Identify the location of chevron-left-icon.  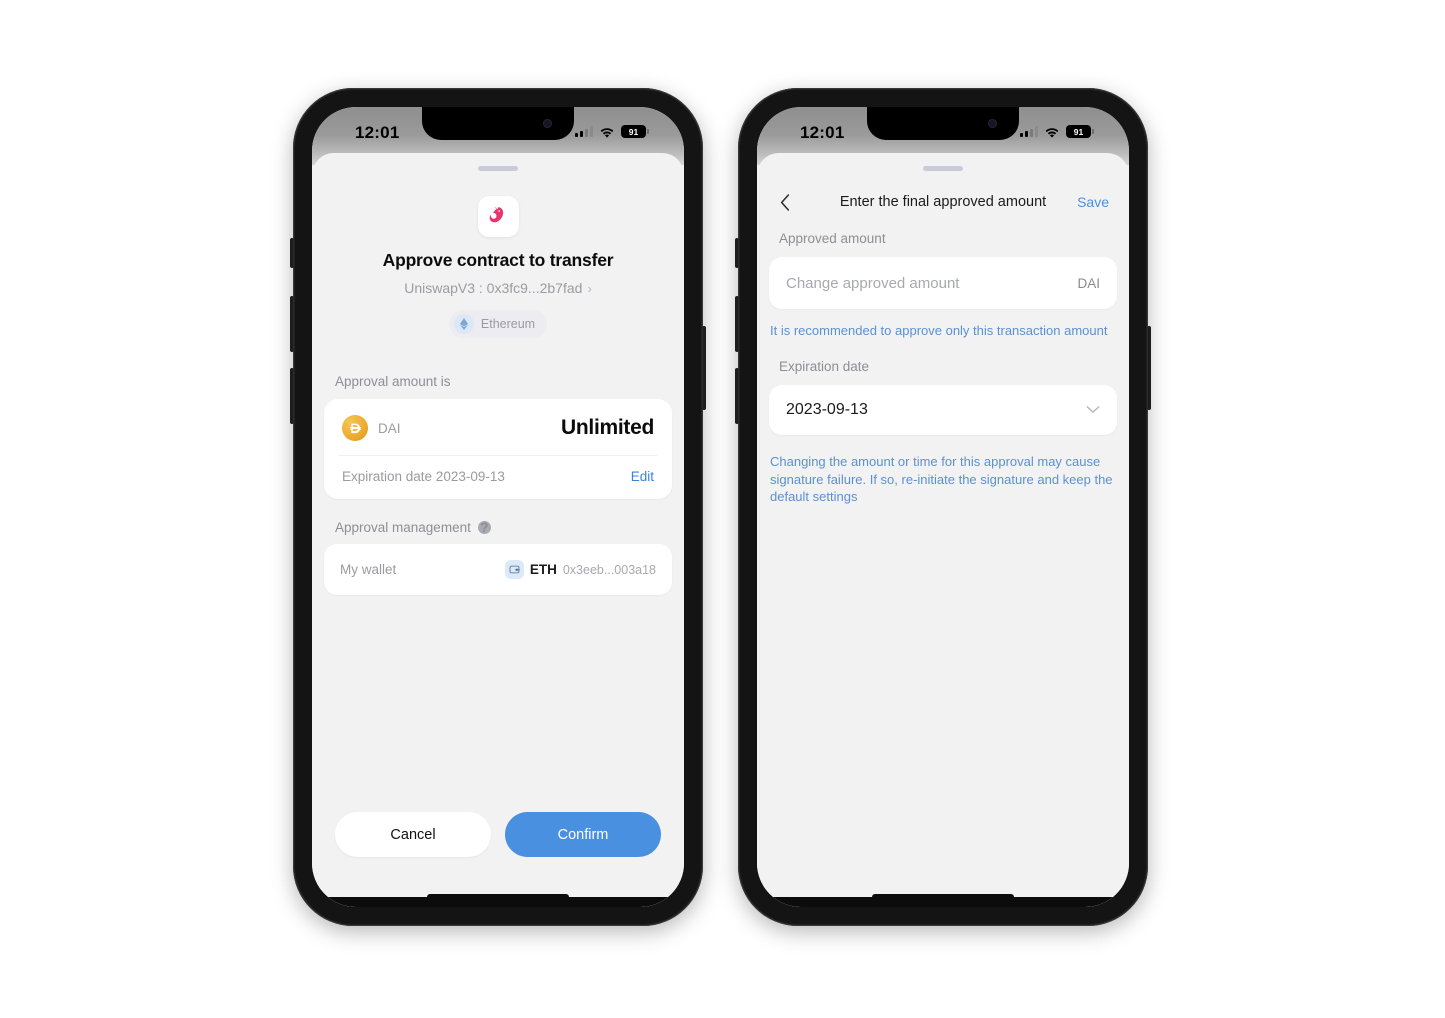
(785, 202).